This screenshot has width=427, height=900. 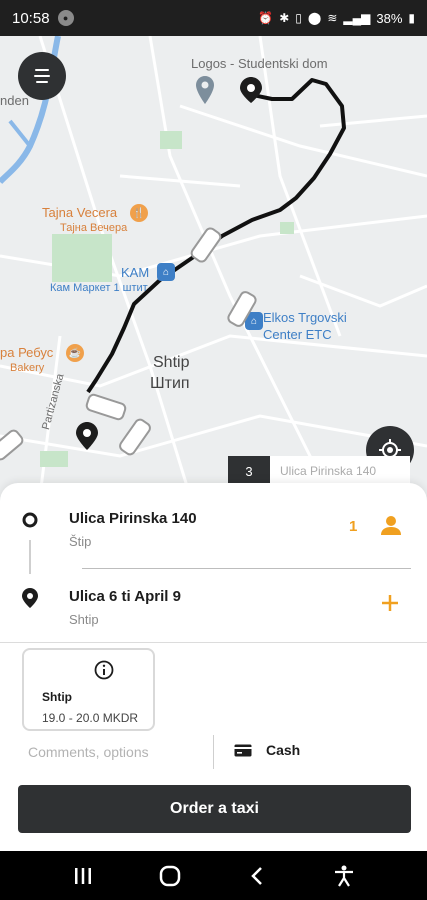 What do you see at coordinates (213, 608) in the screenshot?
I see `dropoff-row: Ulica 6 ti April 9 Shtip` at bounding box center [213, 608].